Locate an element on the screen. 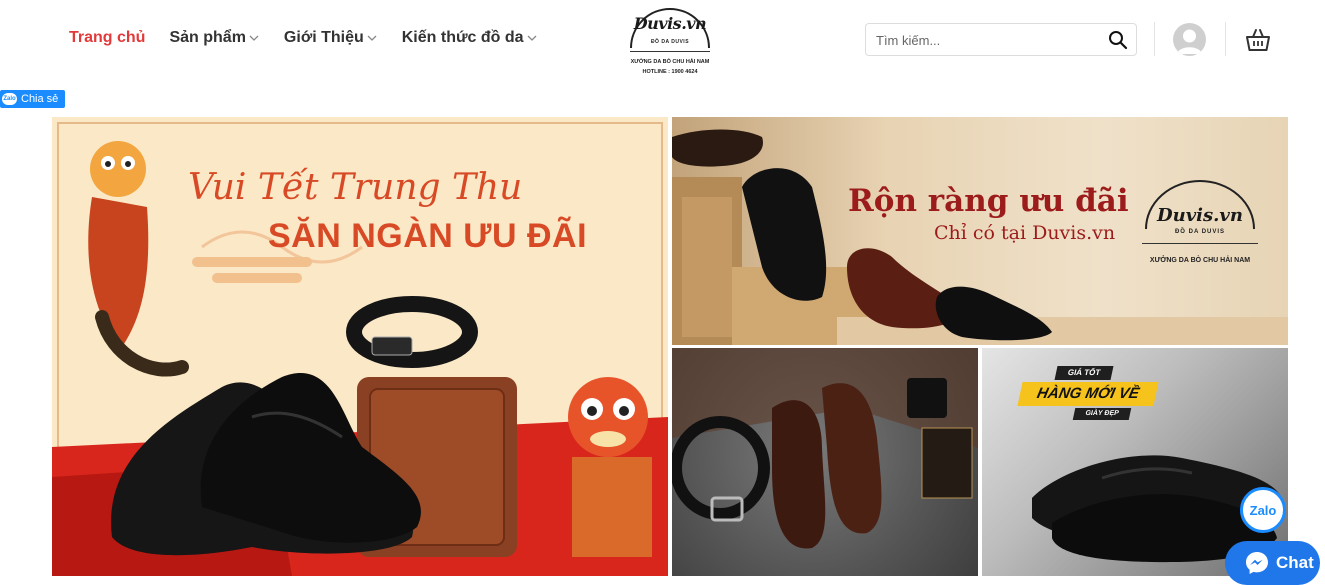 Image resolution: width=1325 pixels, height=585 pixels. nav-item-about: Giới Thiệu is located at coordinates (331, 38).